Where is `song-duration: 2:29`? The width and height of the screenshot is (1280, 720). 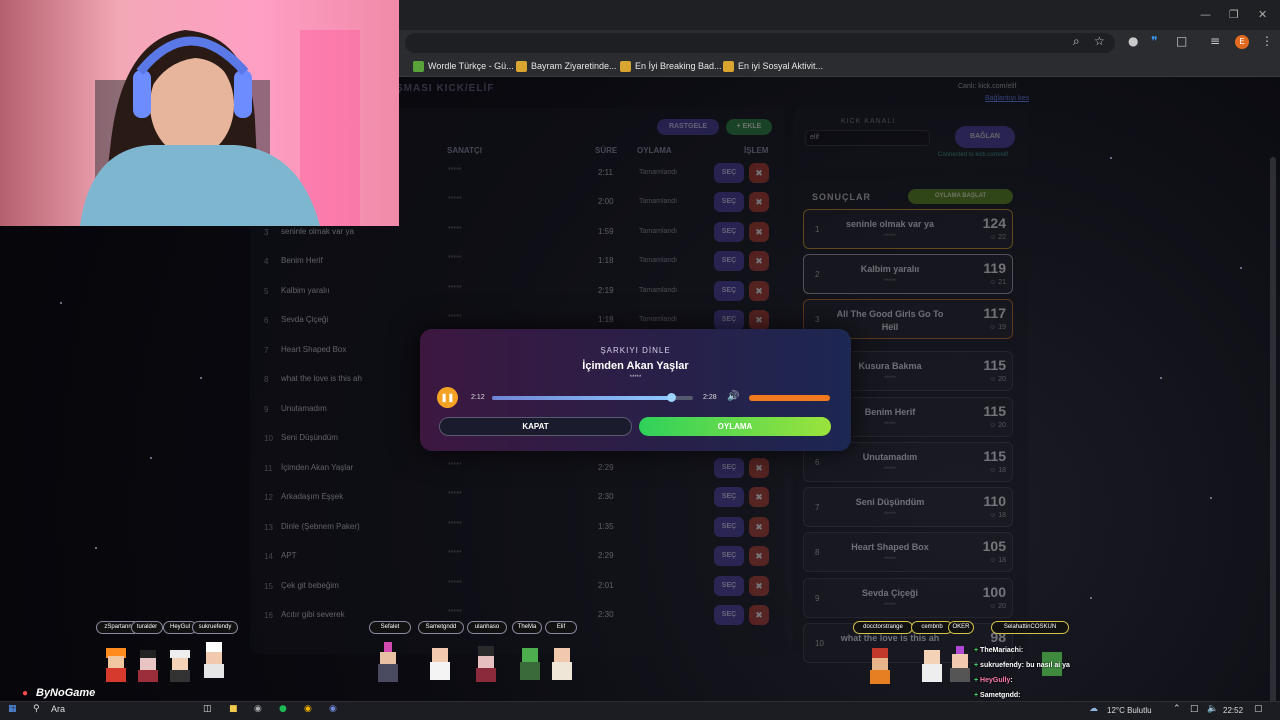
song-duration: 2:29 is located at coordinates (606, 555).